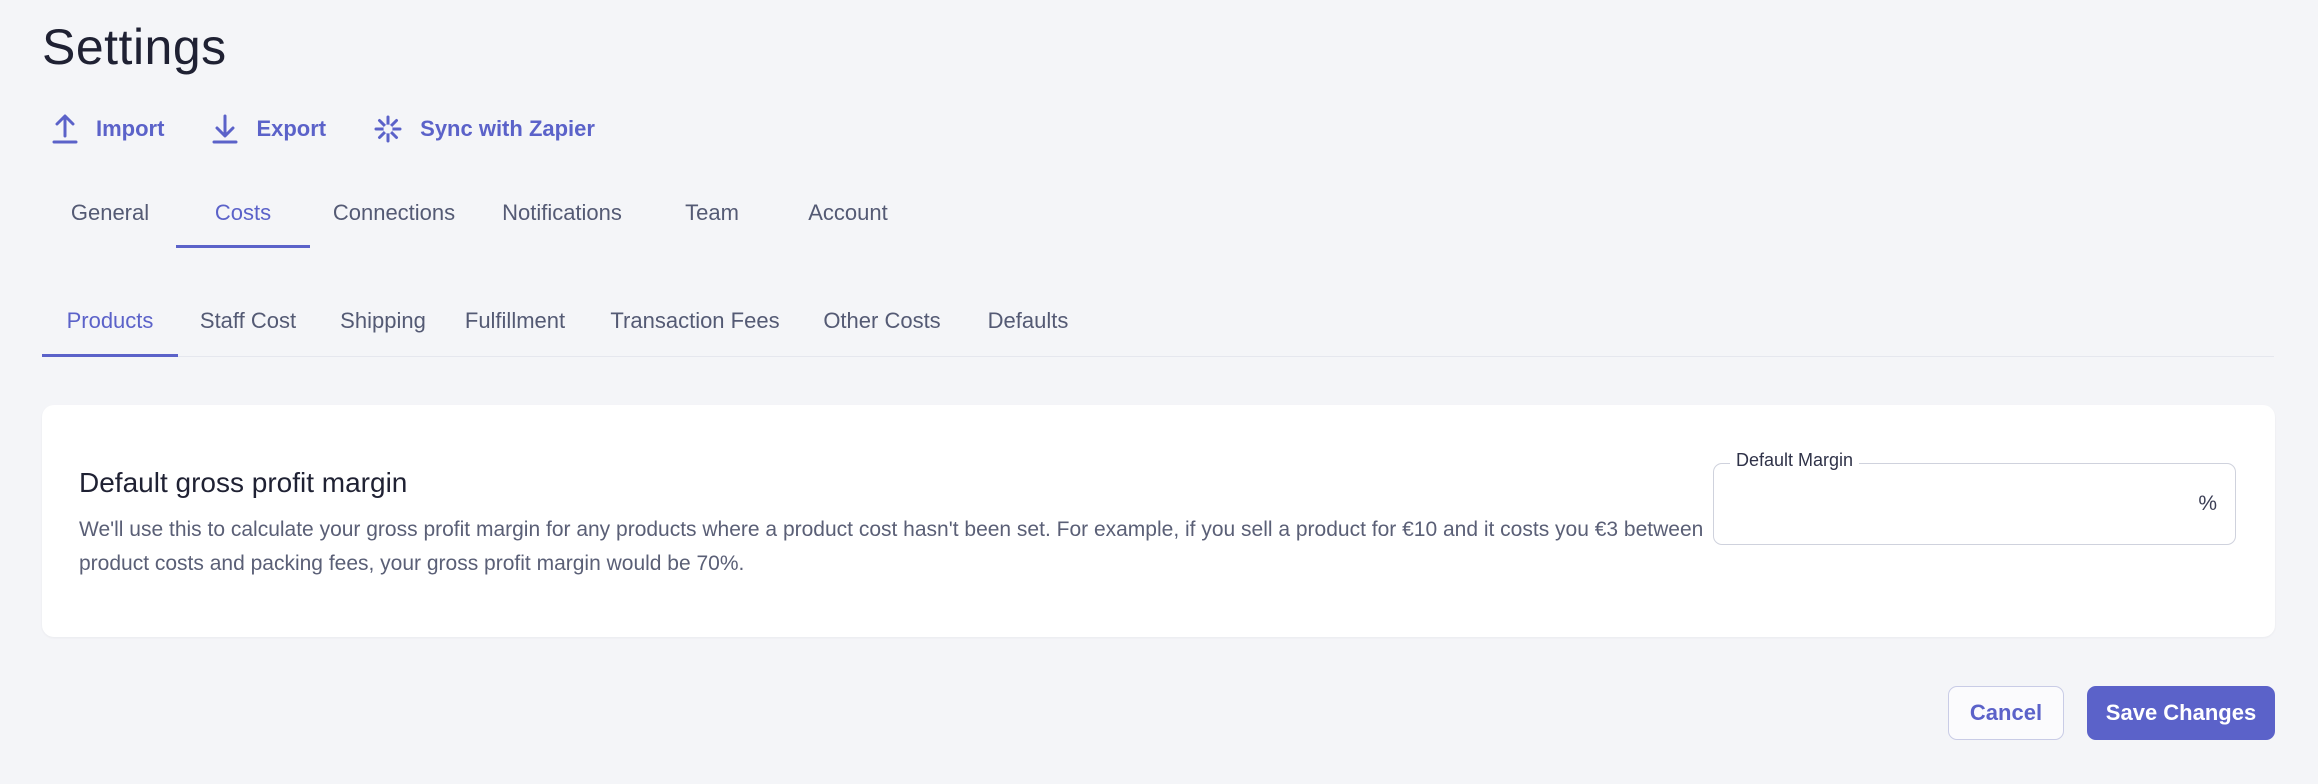  I want to click on card-title: Default gross profit margin, so click(243, 482).